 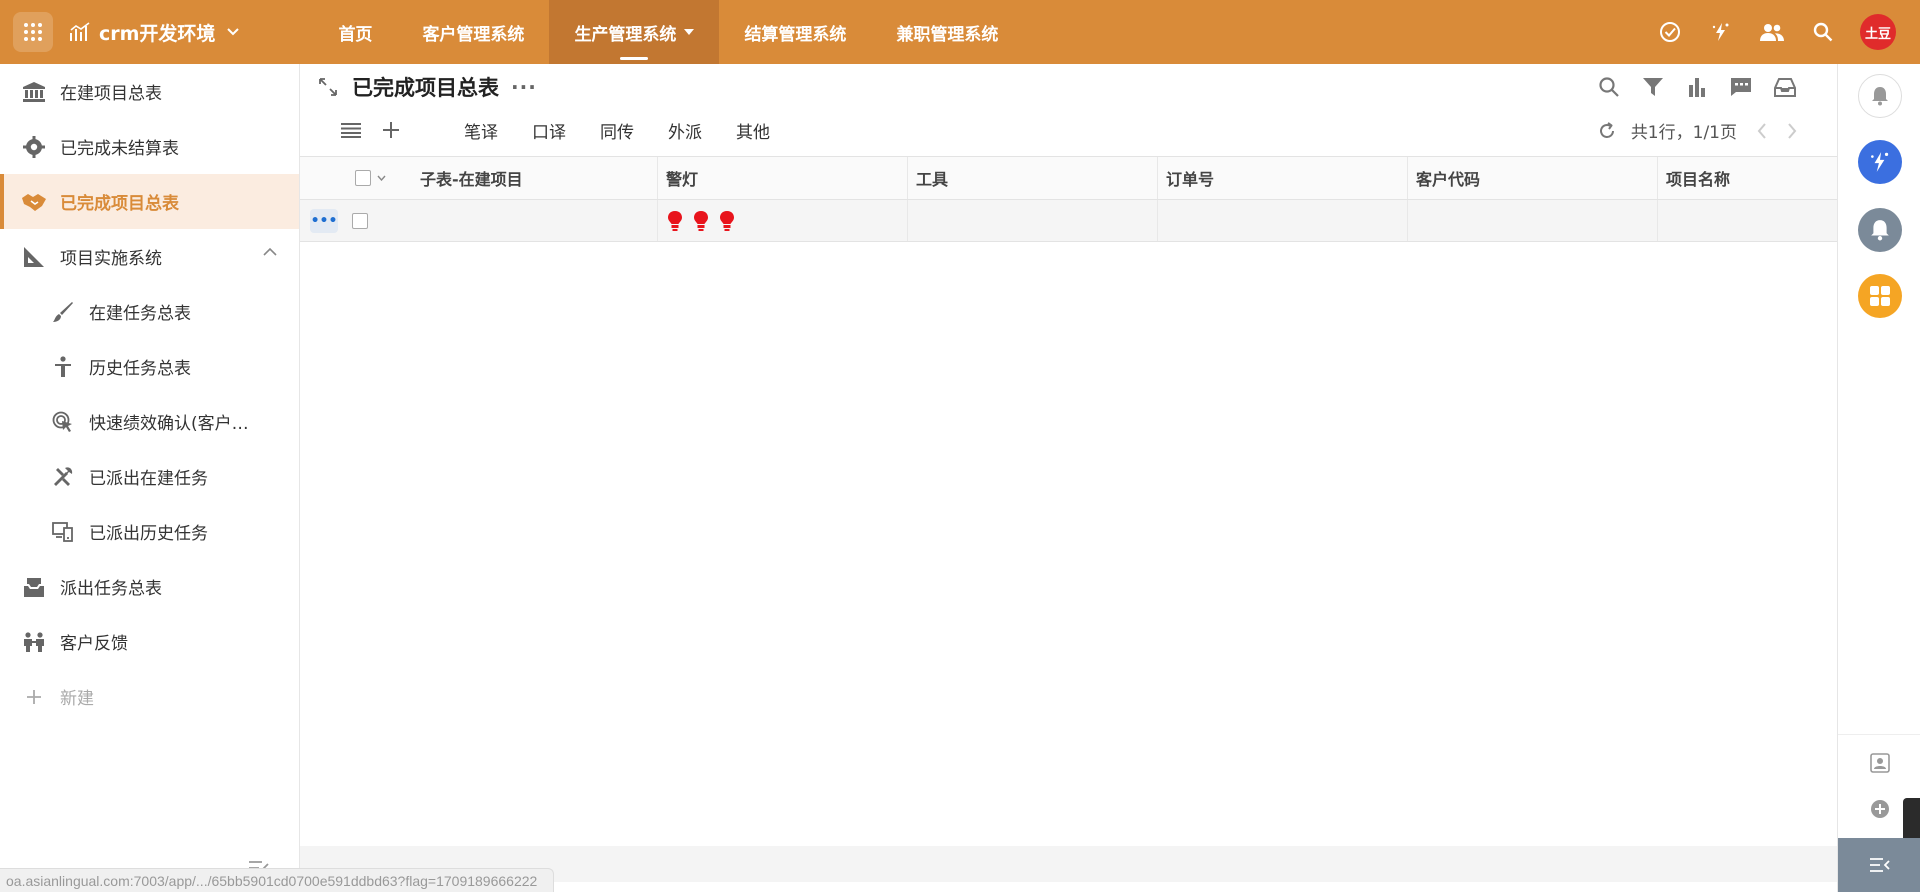 What do you see at coordinates (783, 178) in the screenshot?
I see `column-header: 警灯` at bounding box center [783, 178].